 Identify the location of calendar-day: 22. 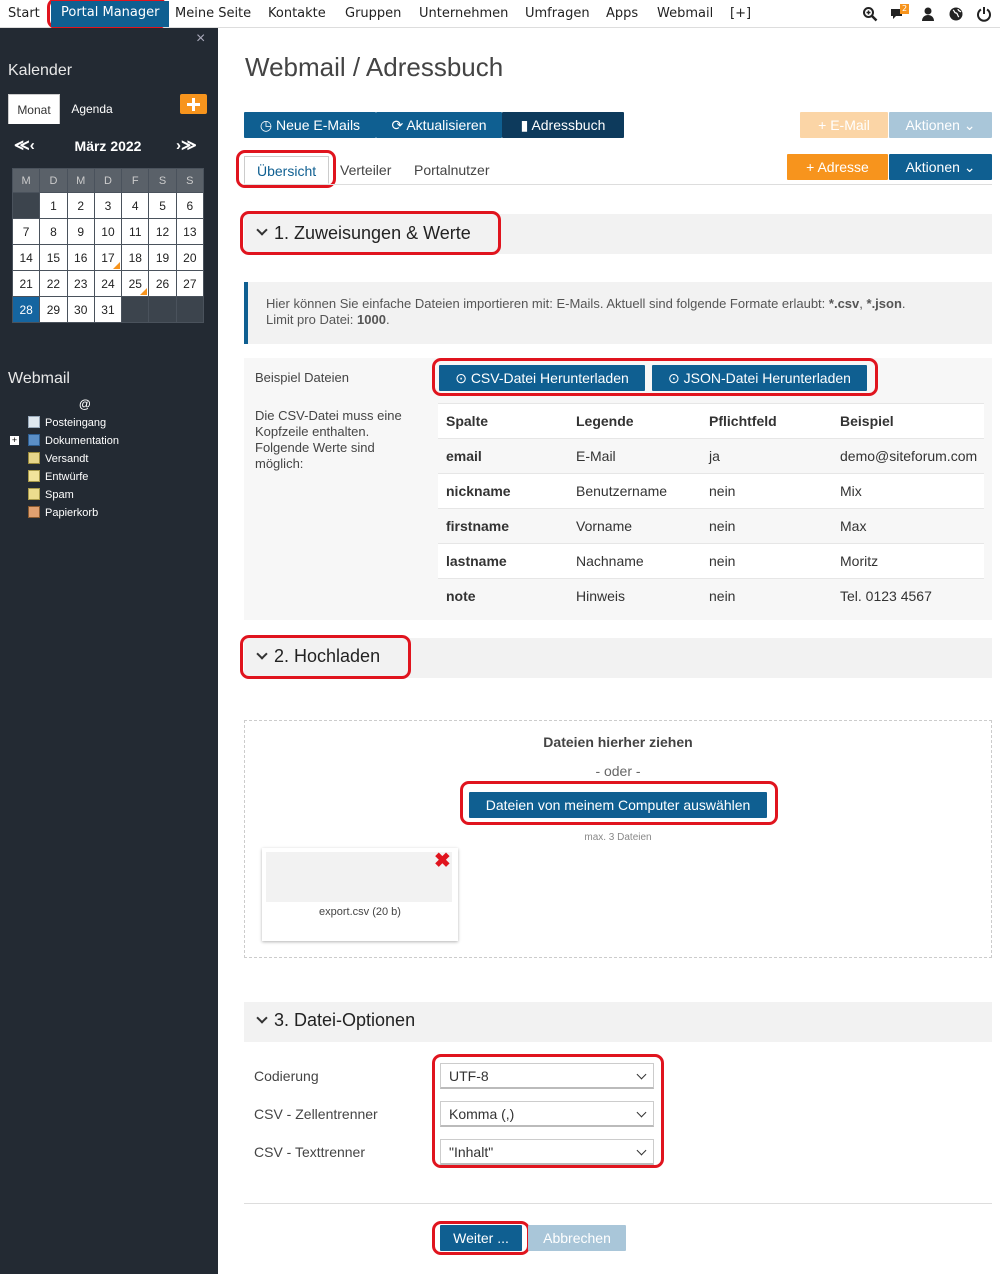
(53, 283).